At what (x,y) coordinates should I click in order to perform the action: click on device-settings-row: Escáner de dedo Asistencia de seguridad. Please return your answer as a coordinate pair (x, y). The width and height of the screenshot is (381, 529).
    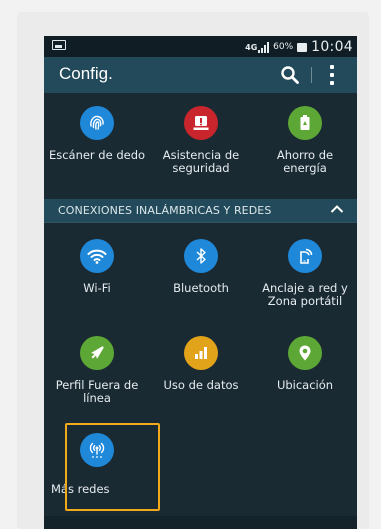
    Looking at the image, I should click on (200, 145).